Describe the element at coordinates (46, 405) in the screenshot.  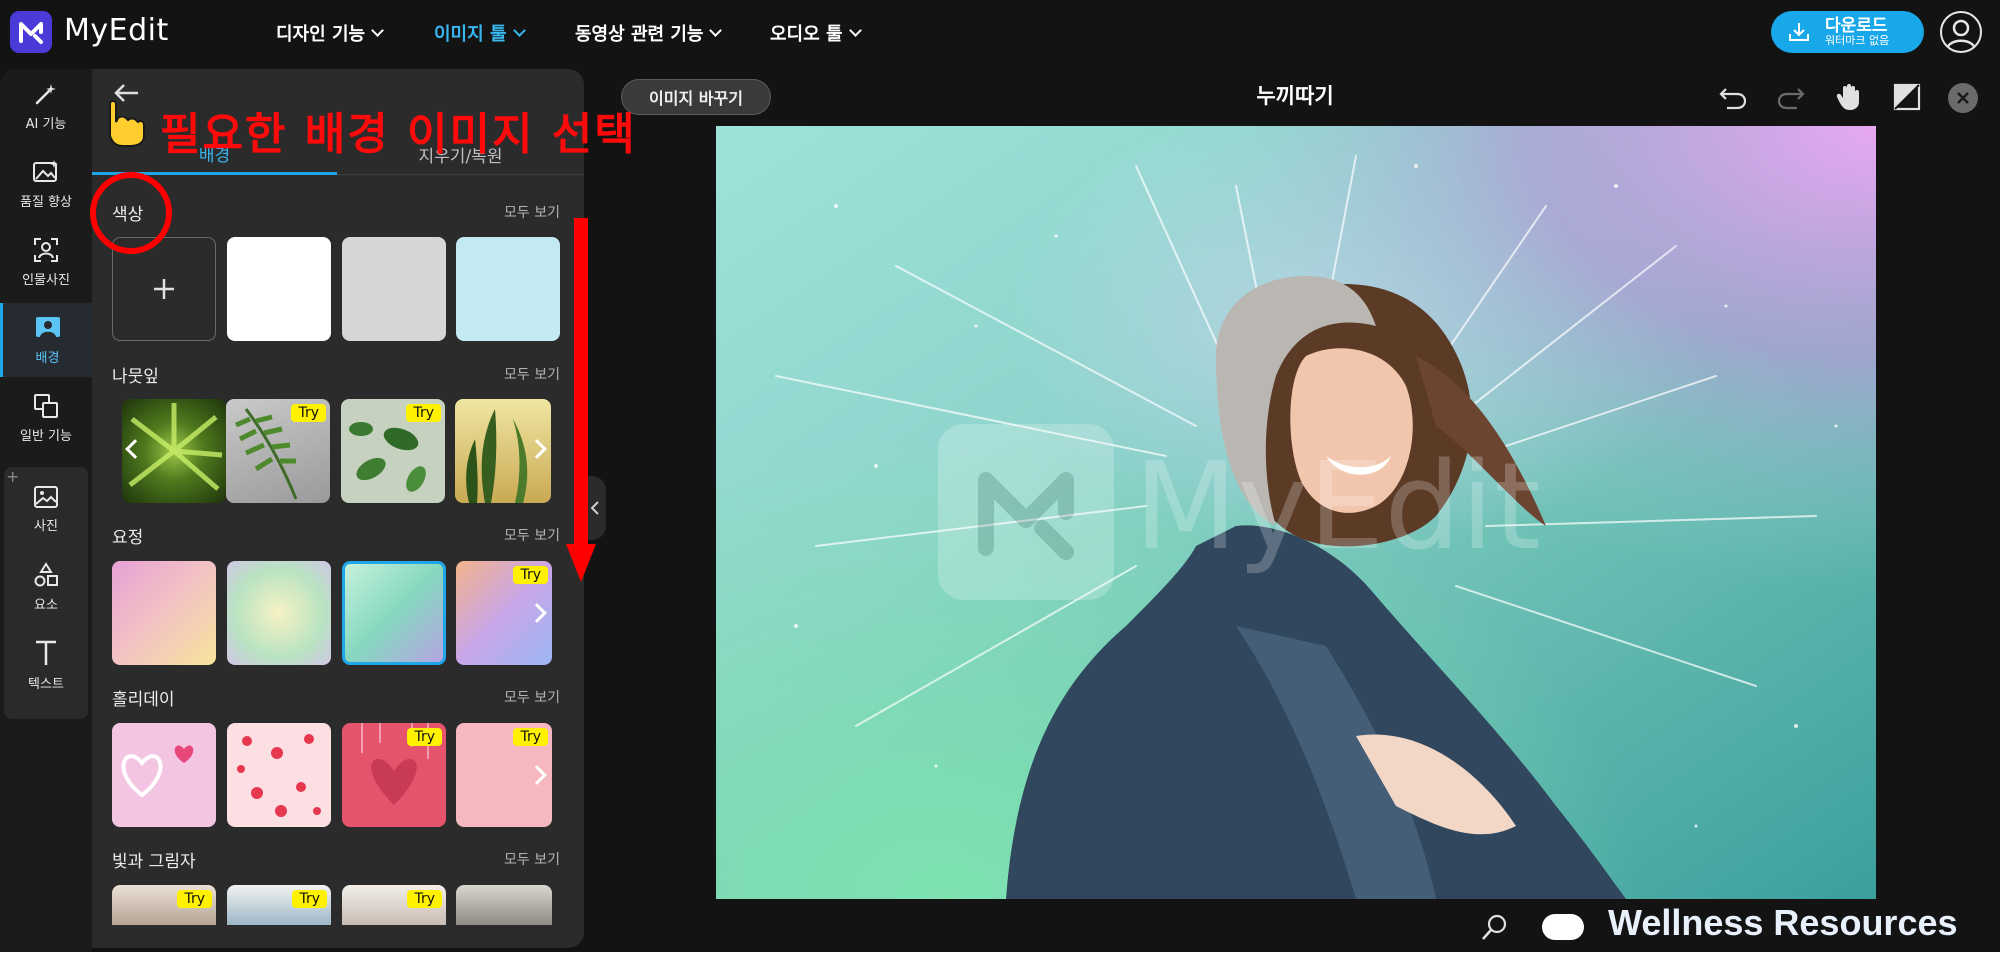
I see `layers-icon` at that location.